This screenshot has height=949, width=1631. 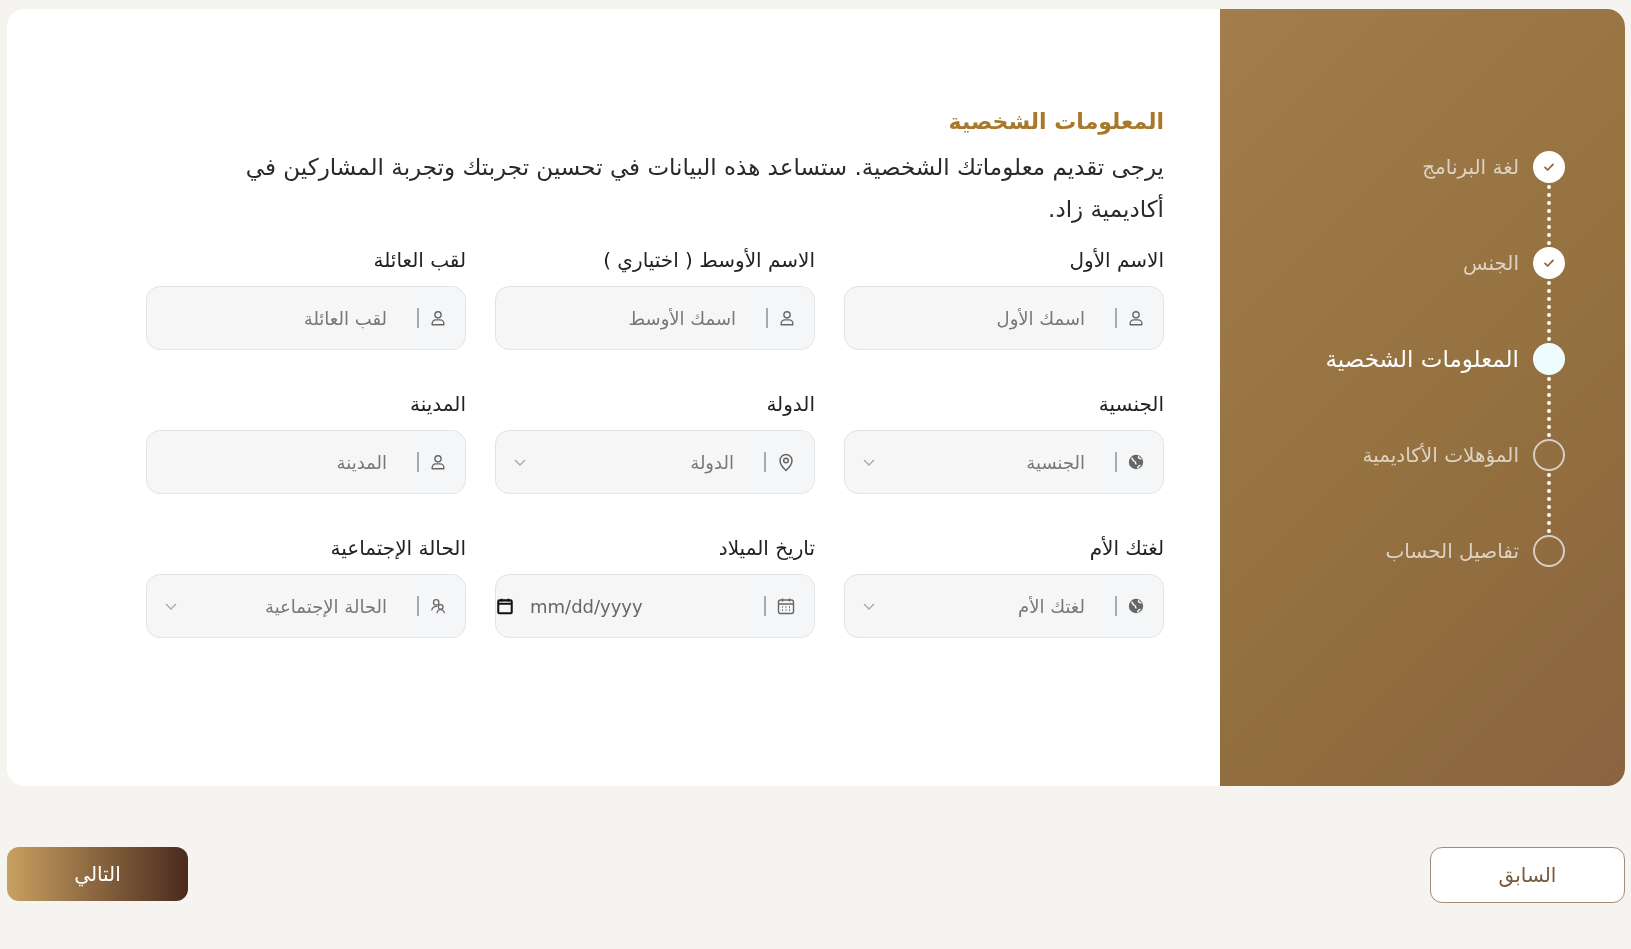 What do you see at coordinates (437, 404) in the screenshot?
I see `field-label: المدينة` at bounding box center [437, 404].